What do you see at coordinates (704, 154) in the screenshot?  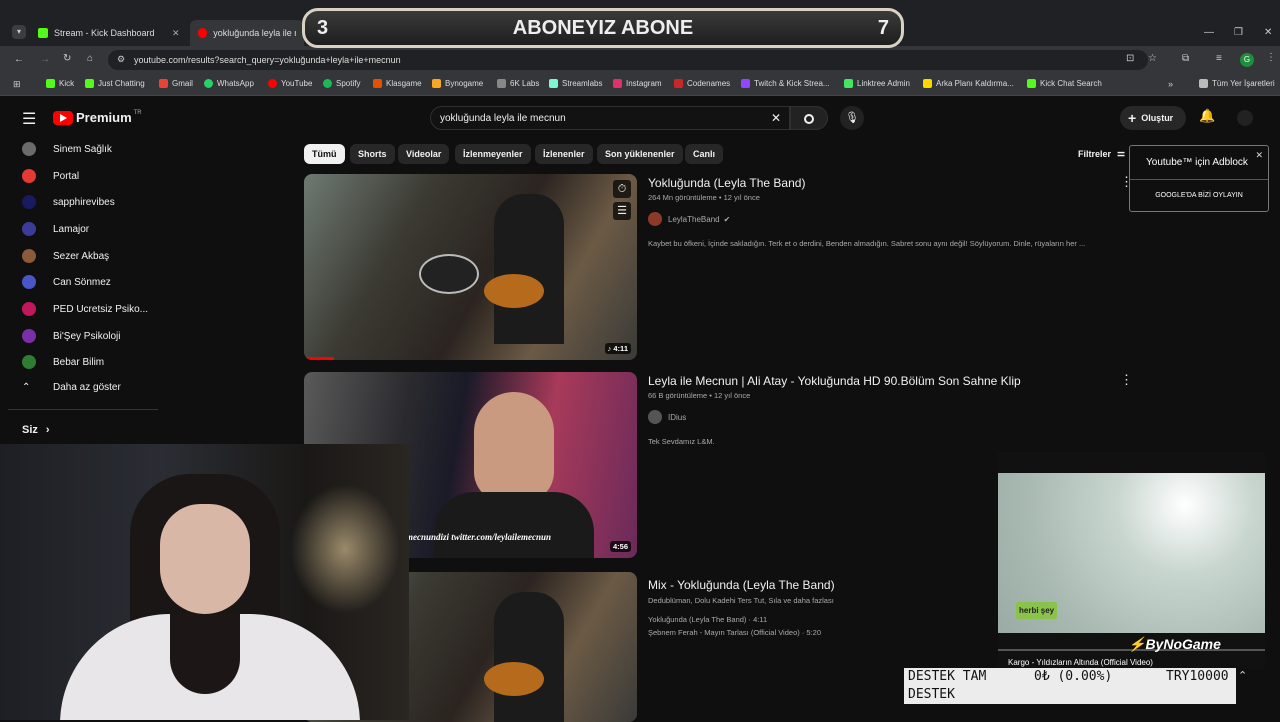 I see `chip-live: Canlı` at bounding box center [704, 154].